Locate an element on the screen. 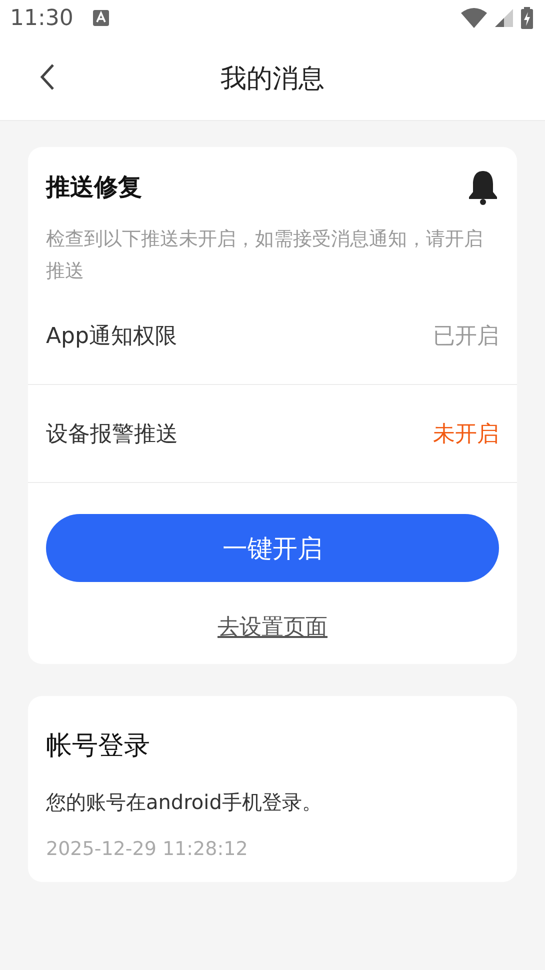  setting-status: 未开启 is located at coordinates (466, 434).